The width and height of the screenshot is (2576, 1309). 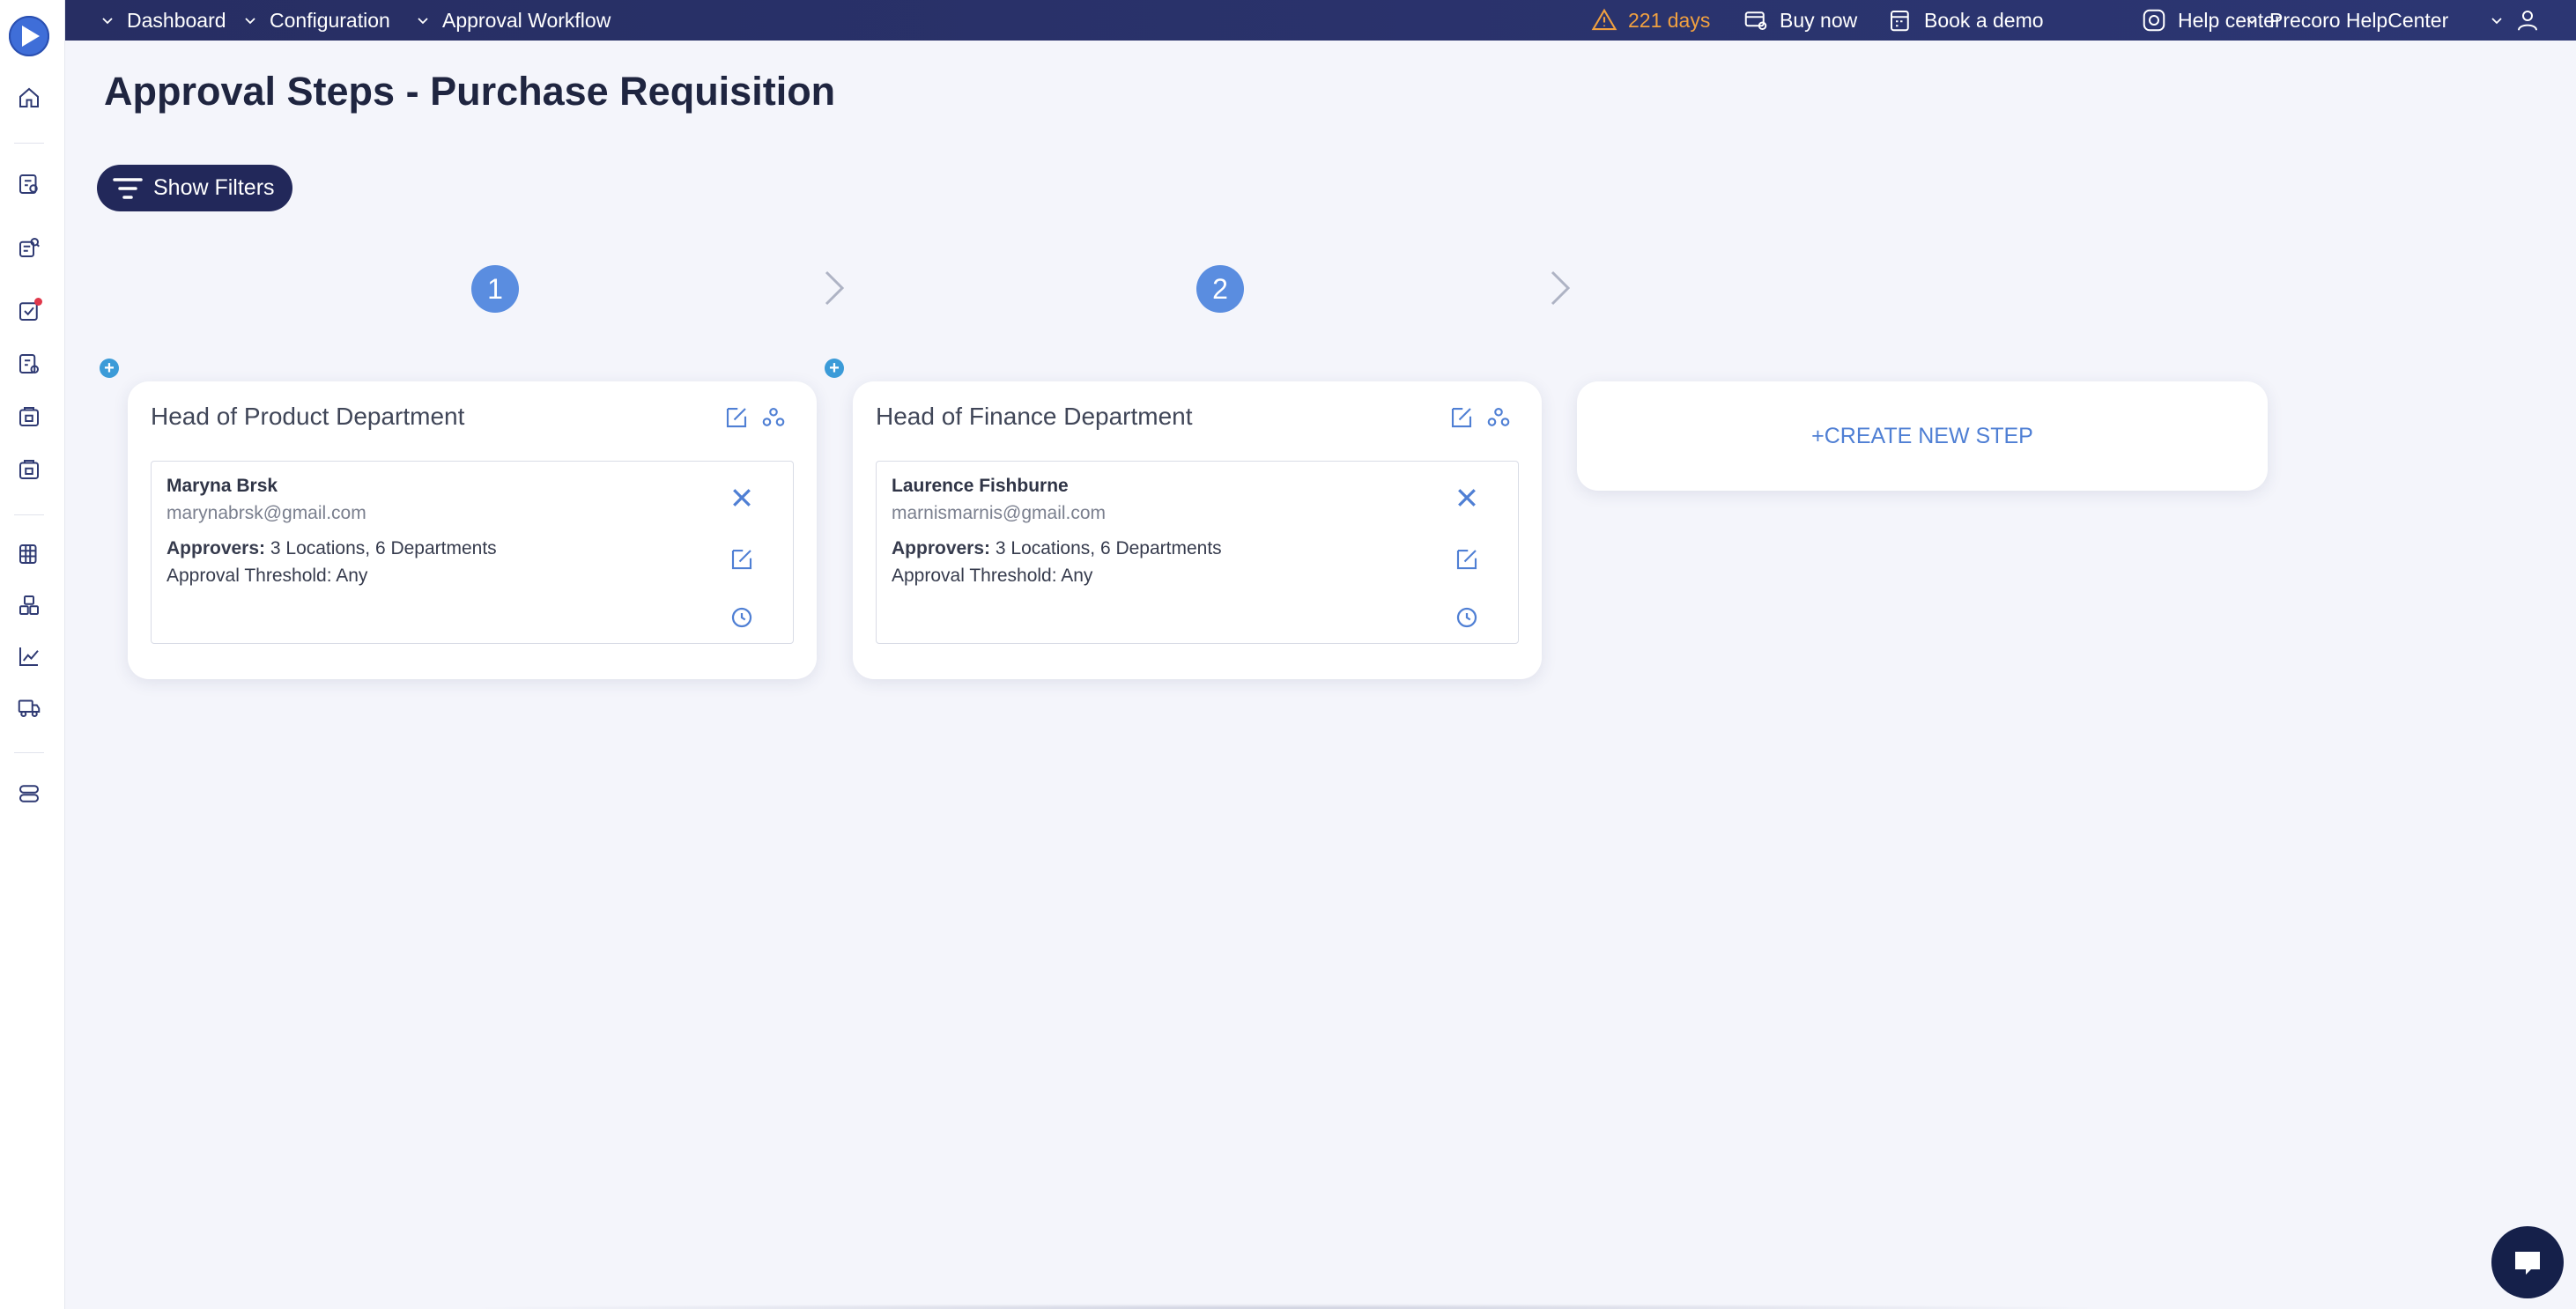 What do you see at coordinates (1755, 20) in the screenshot?
I see `buy-icon` at bounding box center [1755, 20].